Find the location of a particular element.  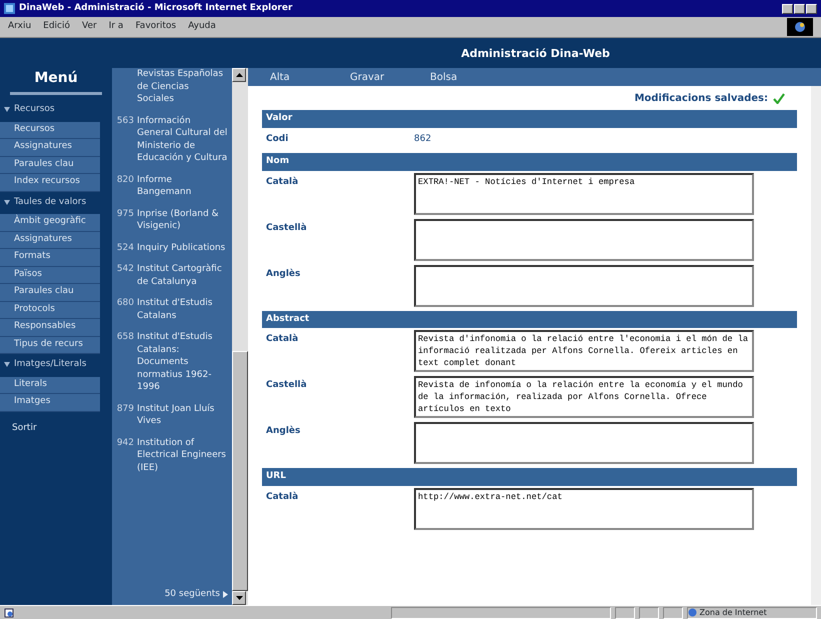

window-title: DinaWeb - Administració - Microsoft Internet Explorer is located at coordinates (155, 8).